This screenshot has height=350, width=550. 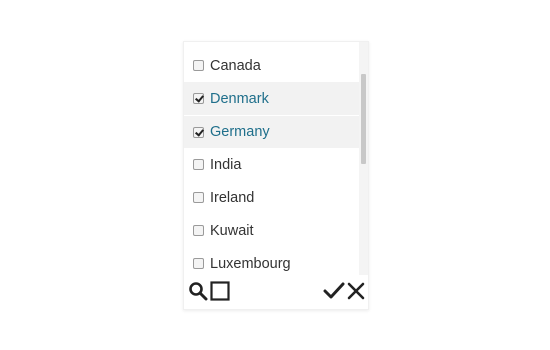 I want to click on list-item-label: India, so click(x=226, y=164).